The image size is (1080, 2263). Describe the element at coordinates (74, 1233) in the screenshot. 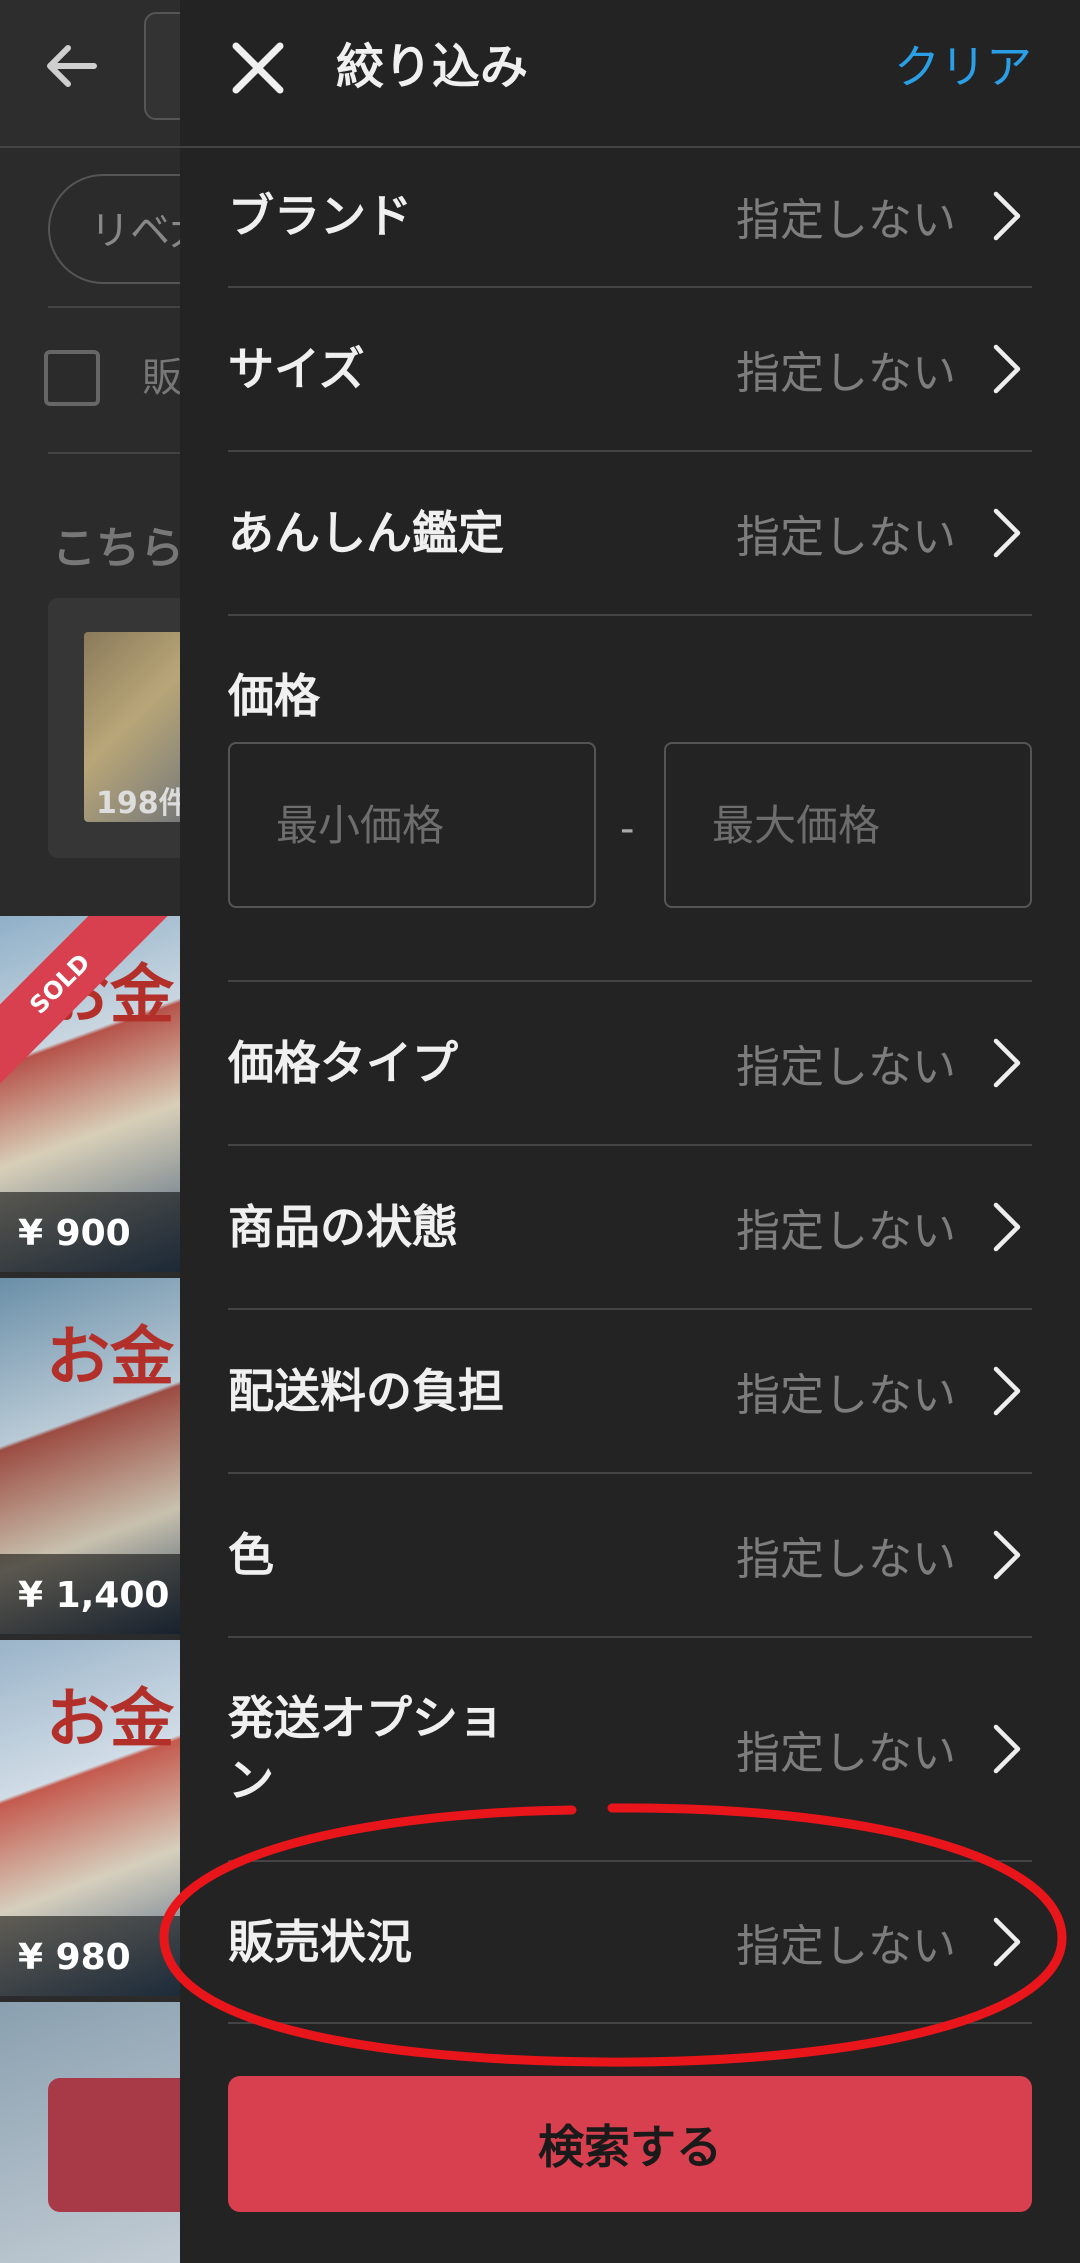

I see `product-price: ¥ 900` at that location.